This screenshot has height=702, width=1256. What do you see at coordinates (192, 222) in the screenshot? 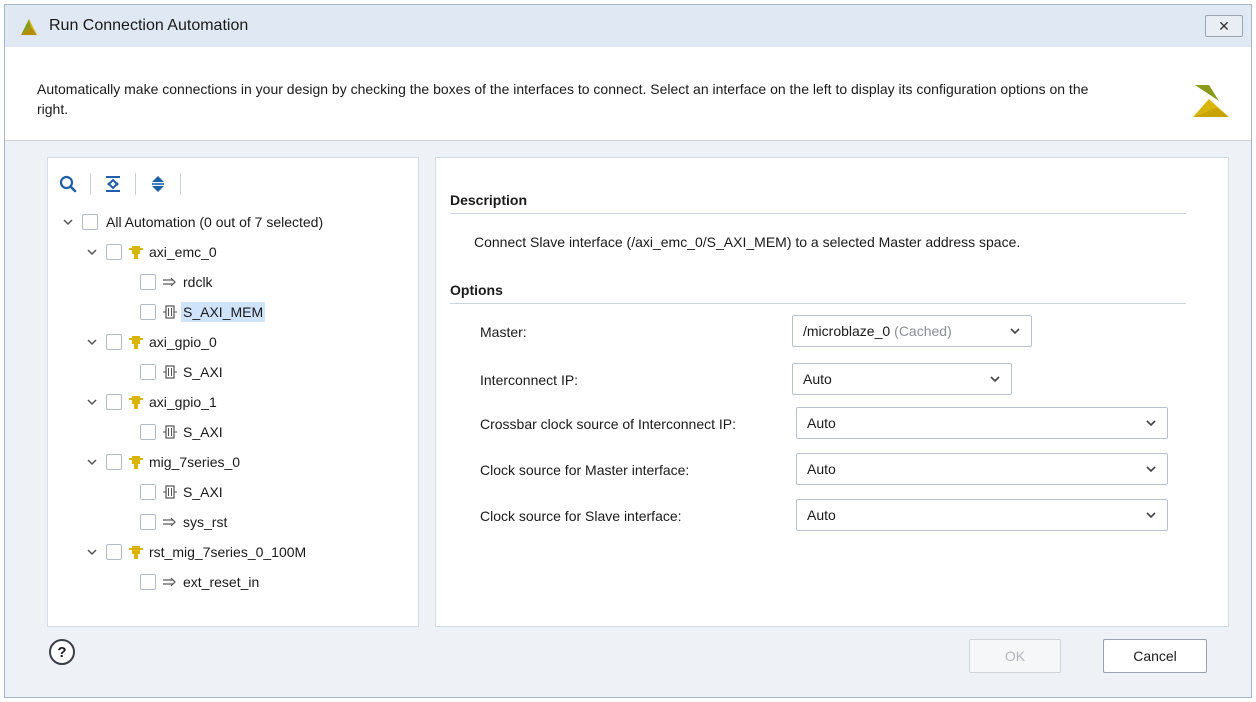
I see `tree-item-all-automation: All Automation (0 out of 7 selected)` at bounding box center [192, 222].